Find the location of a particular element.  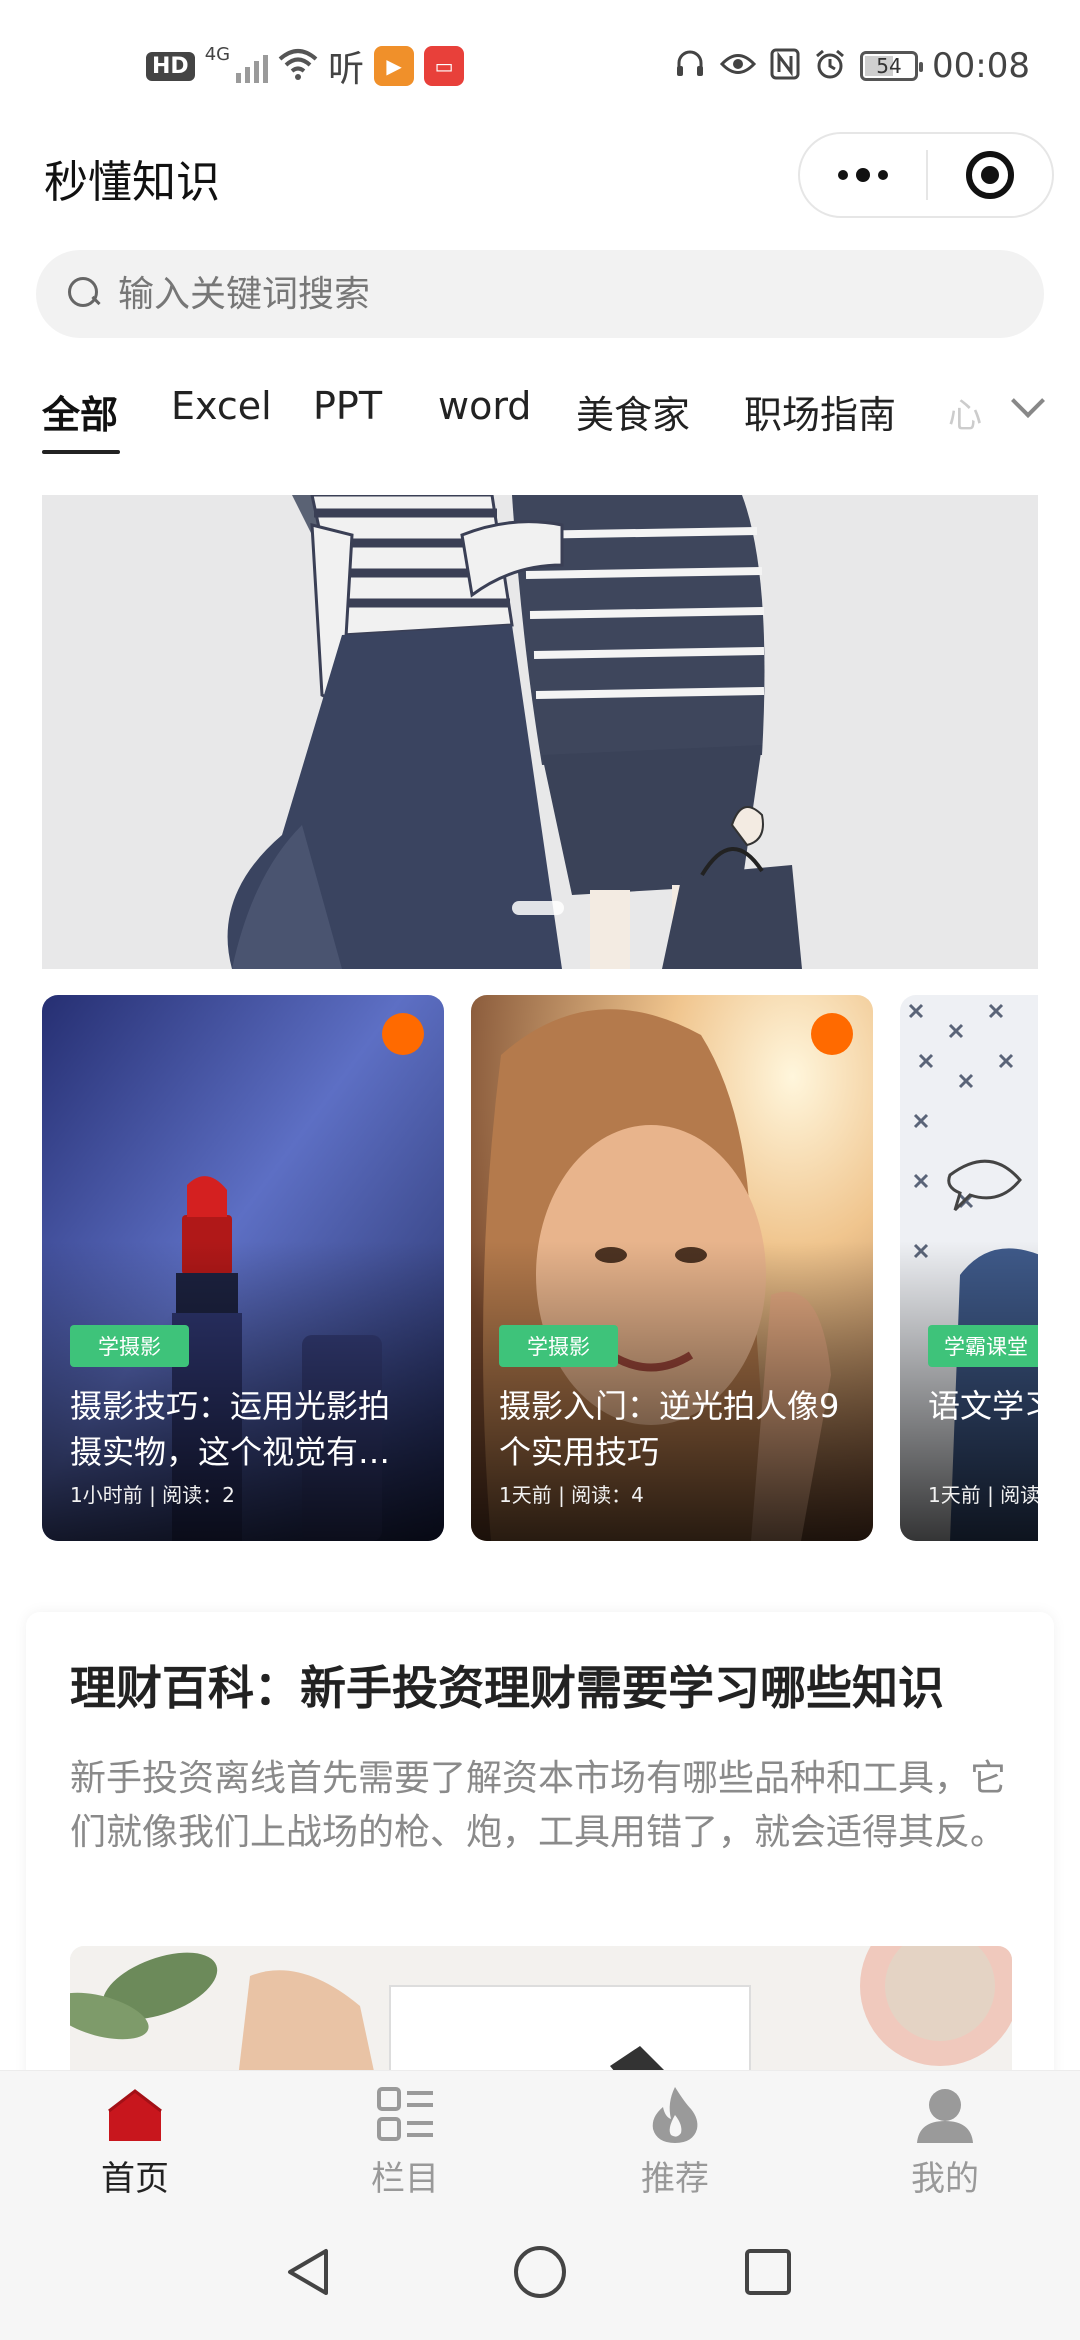

chevron-down-icon is located at coordinates (1028, 401).